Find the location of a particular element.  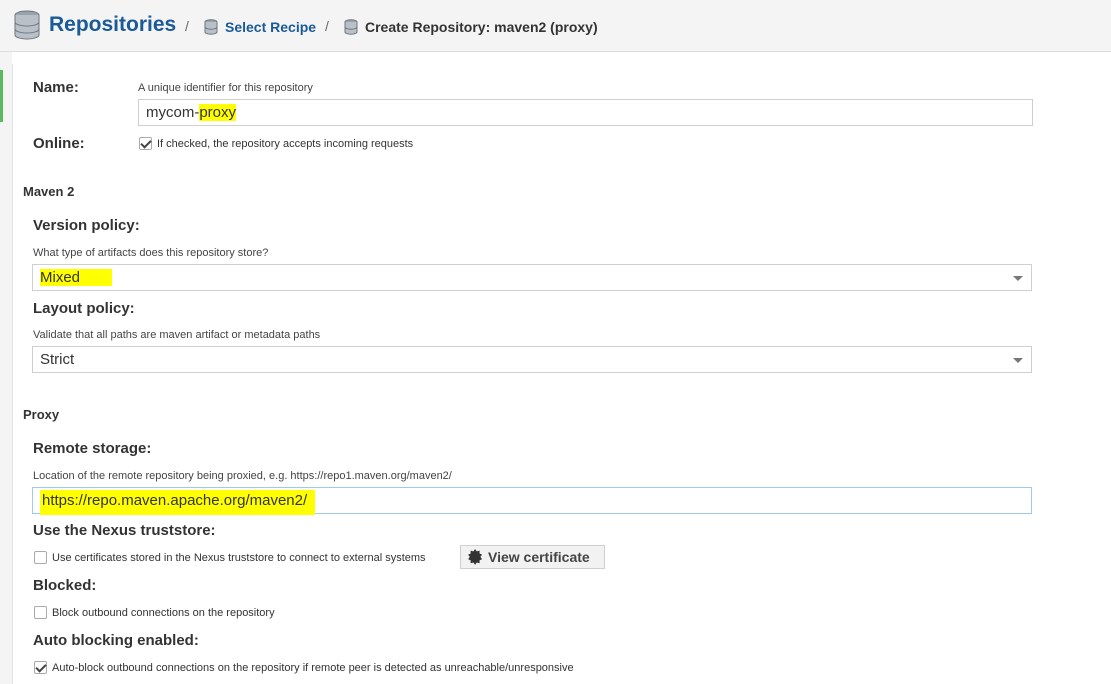

online-checkbox is located at coordinates (145, 143).